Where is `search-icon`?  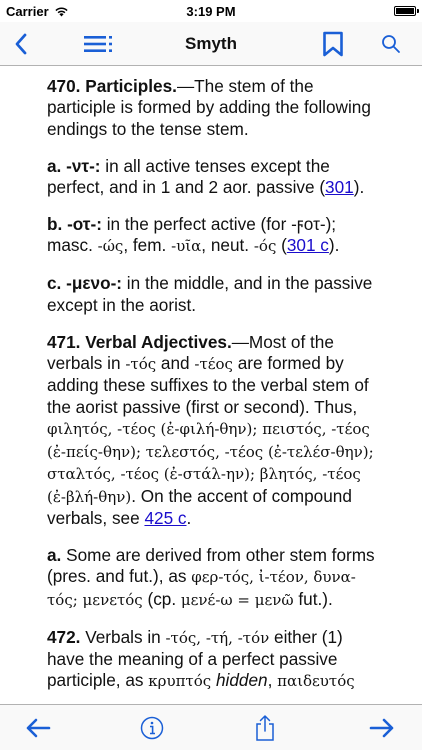
search-icon is located at coordinates (391, 44).